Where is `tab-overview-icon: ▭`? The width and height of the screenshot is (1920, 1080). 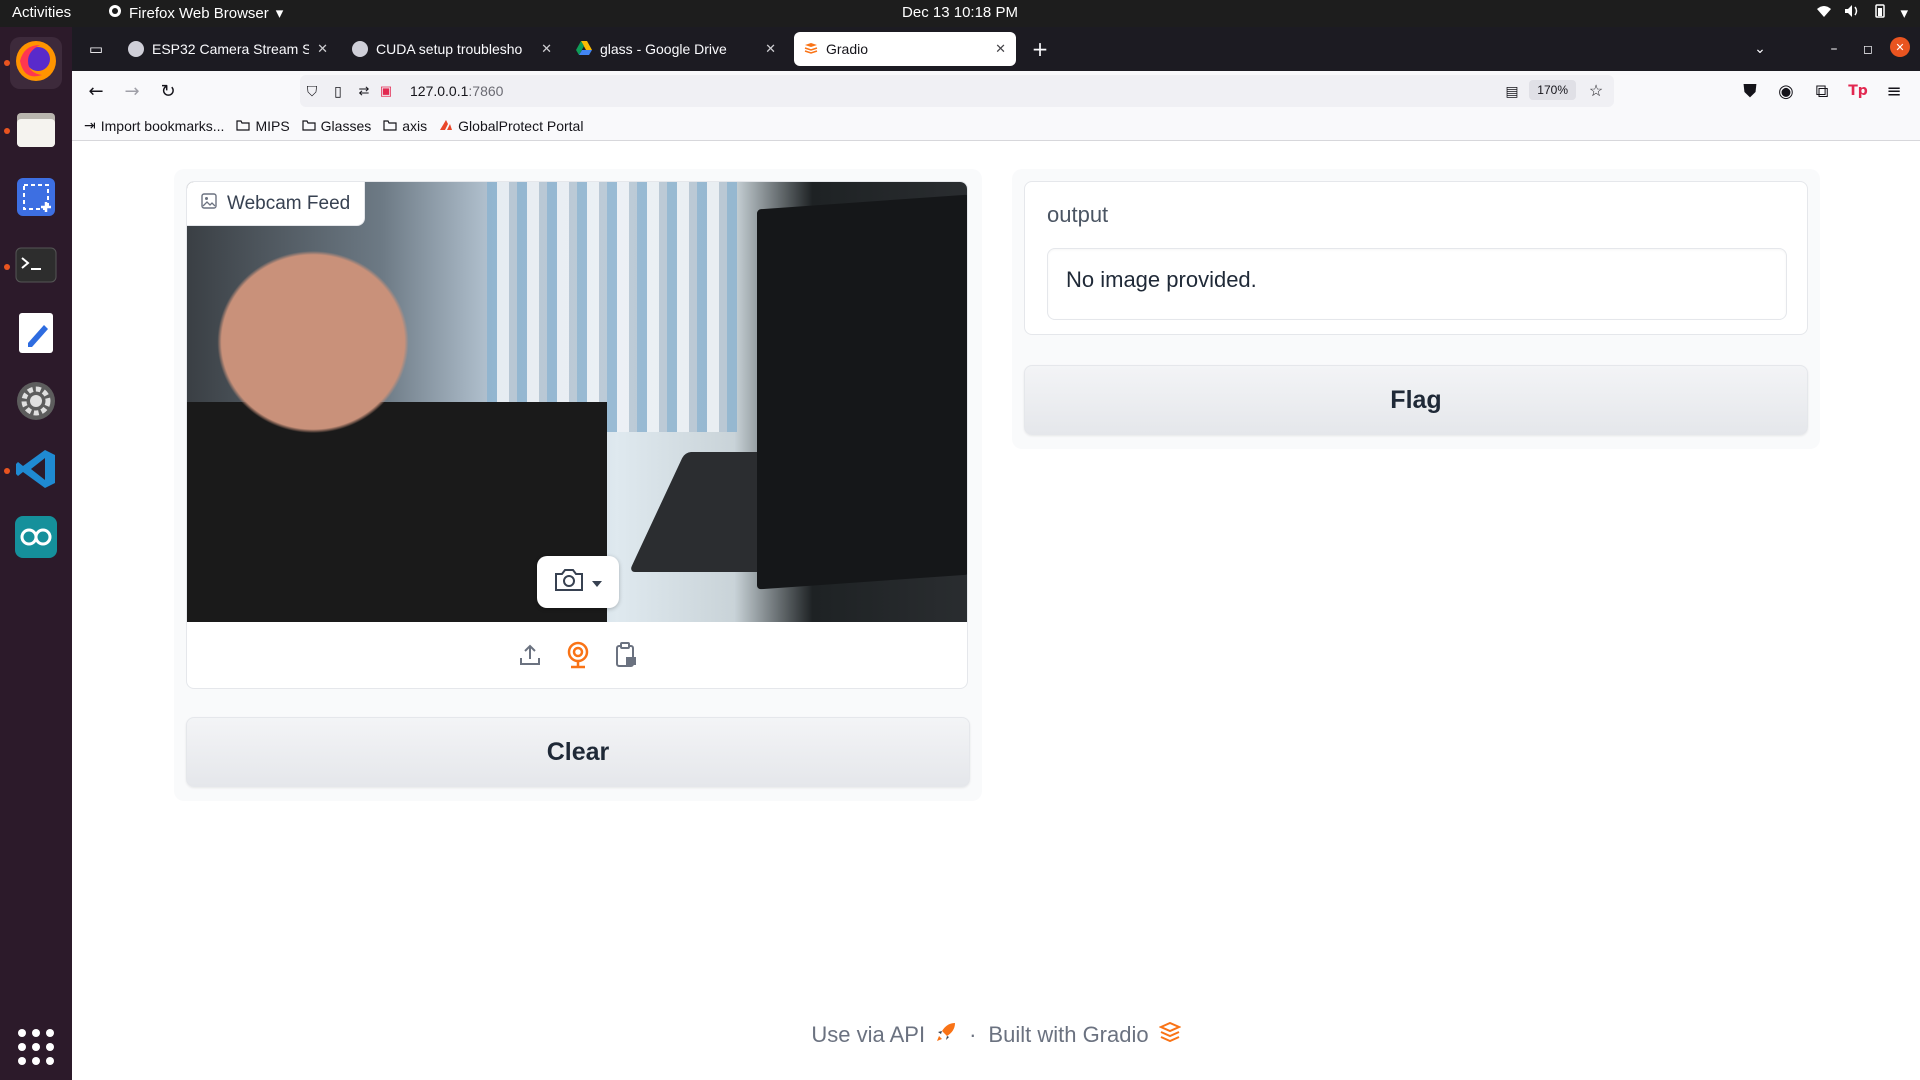 tab-overview-icon: ▭ is located at coordinates (96, 49).